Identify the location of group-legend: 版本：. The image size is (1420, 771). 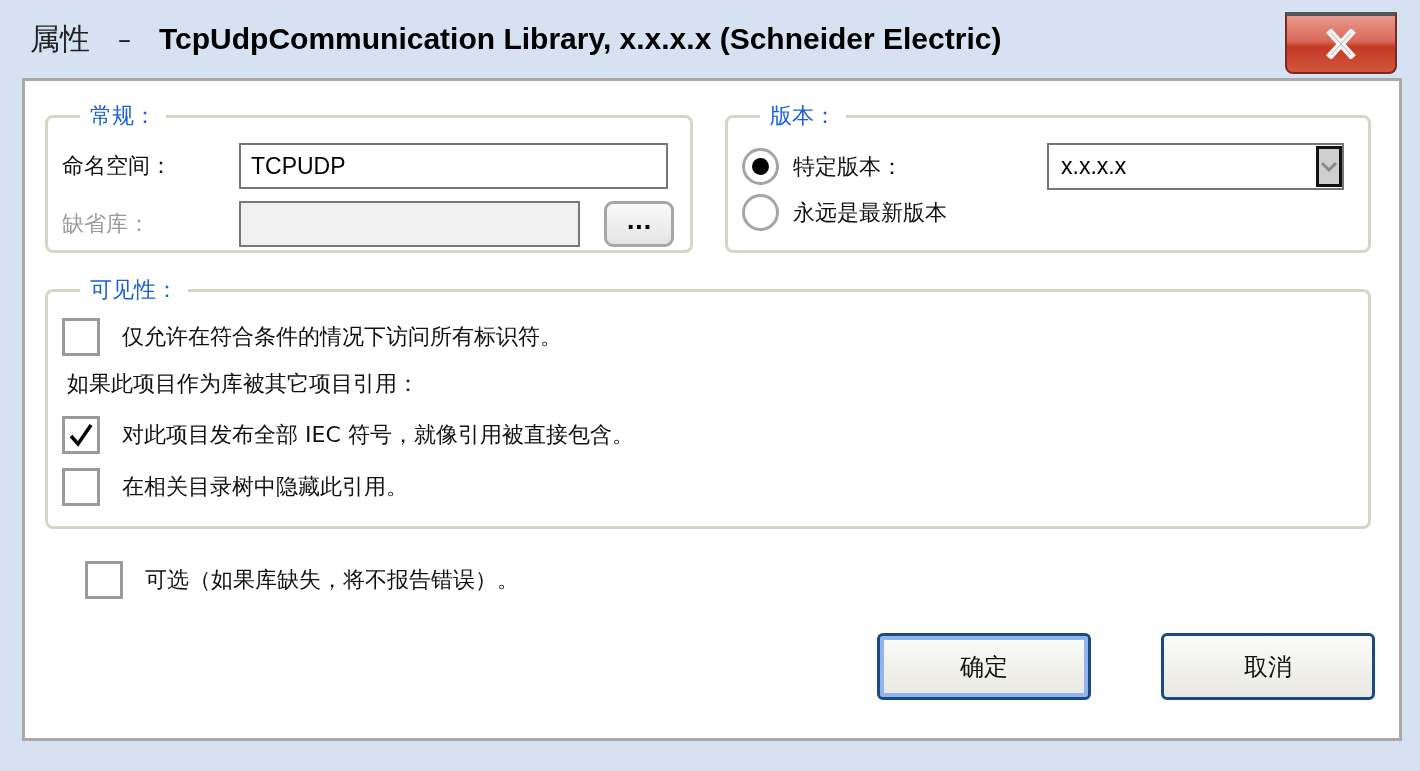
(803, 116).